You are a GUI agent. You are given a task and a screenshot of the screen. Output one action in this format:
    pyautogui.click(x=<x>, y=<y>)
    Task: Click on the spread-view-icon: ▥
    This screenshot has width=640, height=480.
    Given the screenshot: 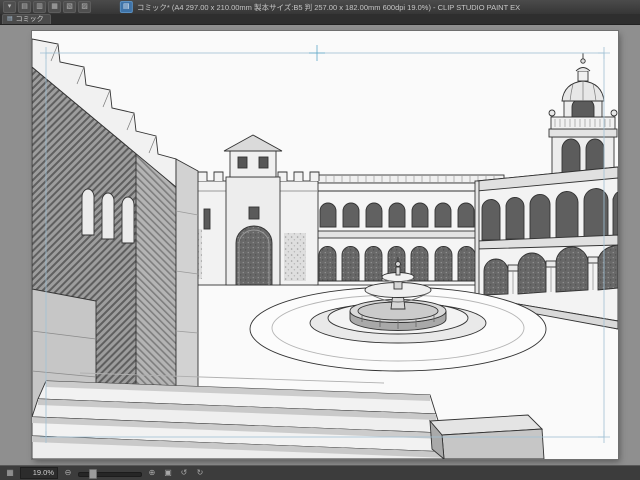 What is the action you would take?
    pyautogui.click(x=39, y=7)
    